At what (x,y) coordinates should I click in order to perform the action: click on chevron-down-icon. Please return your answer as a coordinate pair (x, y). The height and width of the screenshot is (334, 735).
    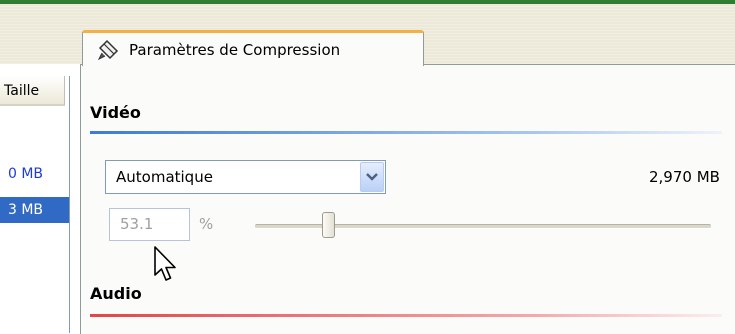
    Looking at the image, I should click on (372, 177).